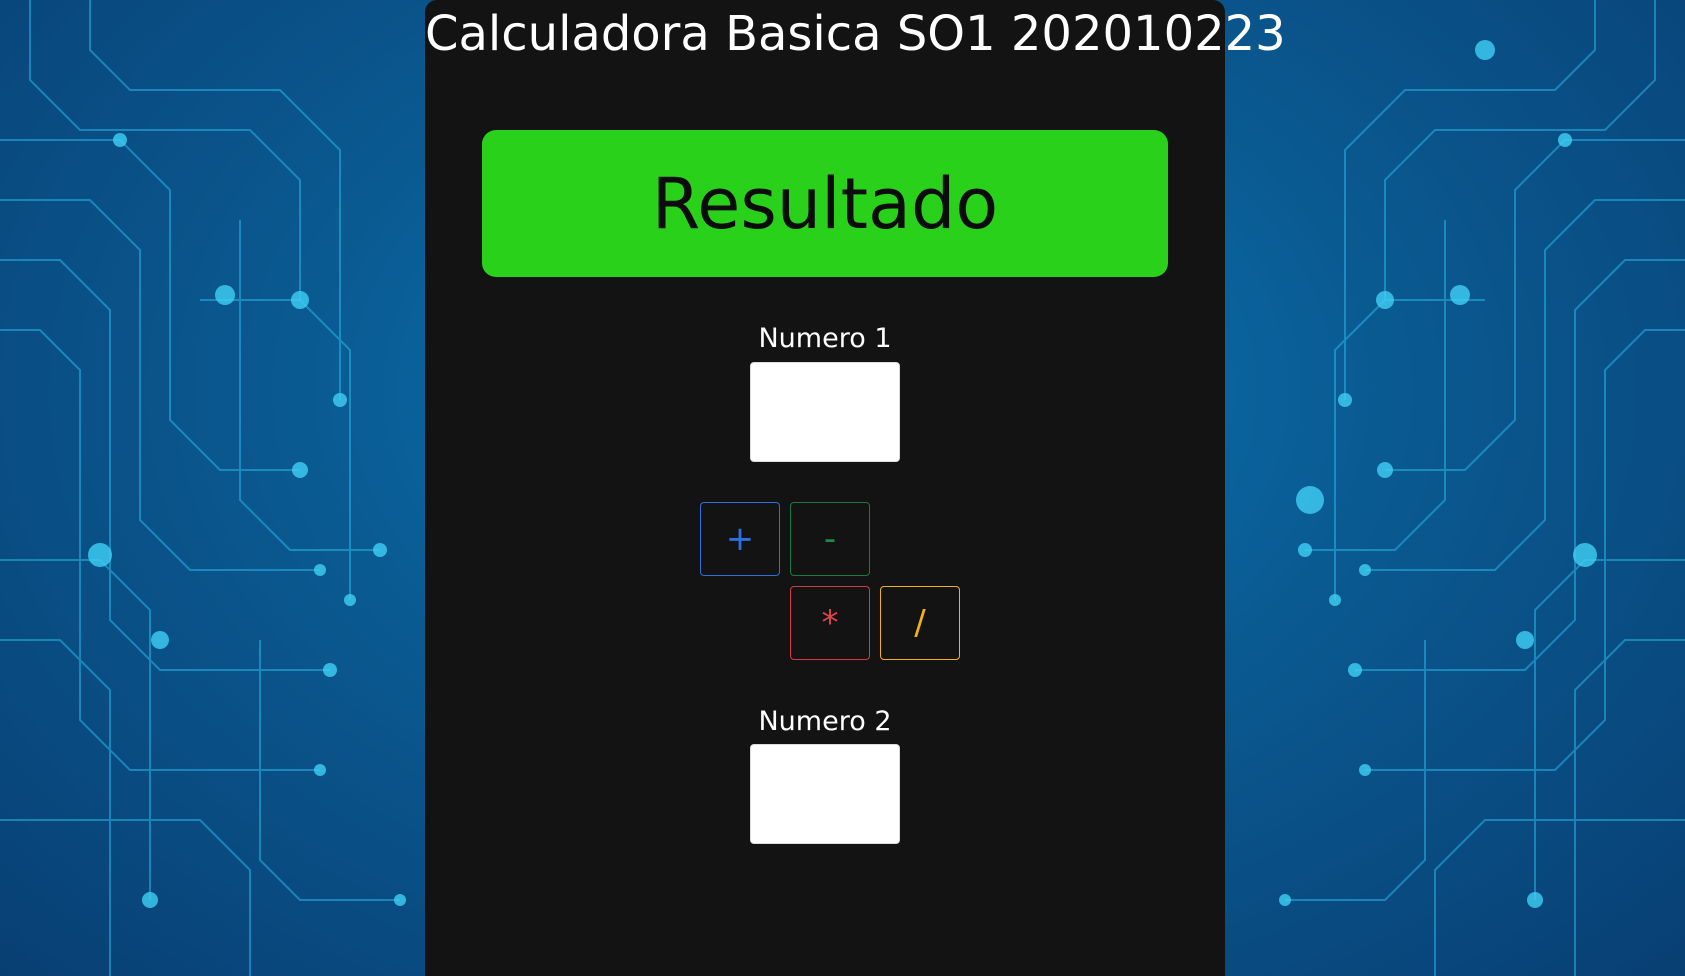 Image resolution: width=1685 pixels, height=976 pixels. Describe the element at coordinates (830, 539) in the screenshot. I see `subtract-button: -` at that location.